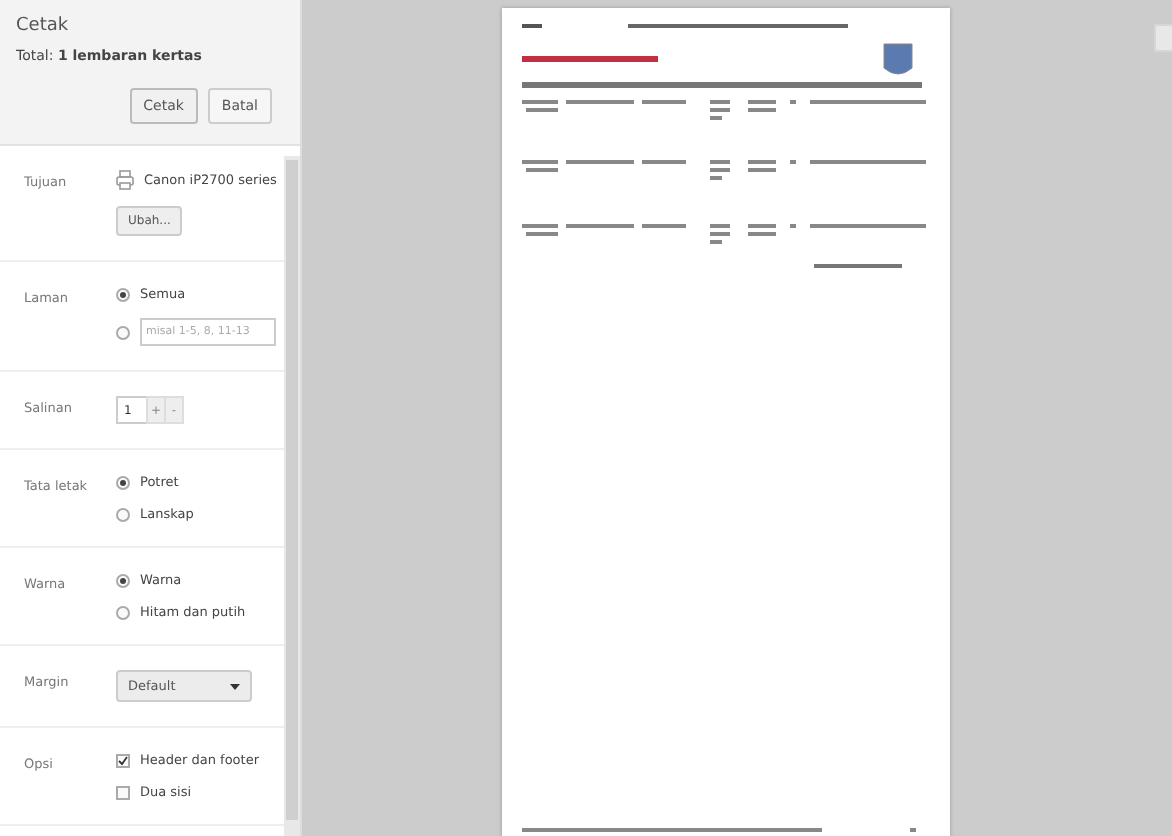  I want to click on caret-icon, so click(235, 686).